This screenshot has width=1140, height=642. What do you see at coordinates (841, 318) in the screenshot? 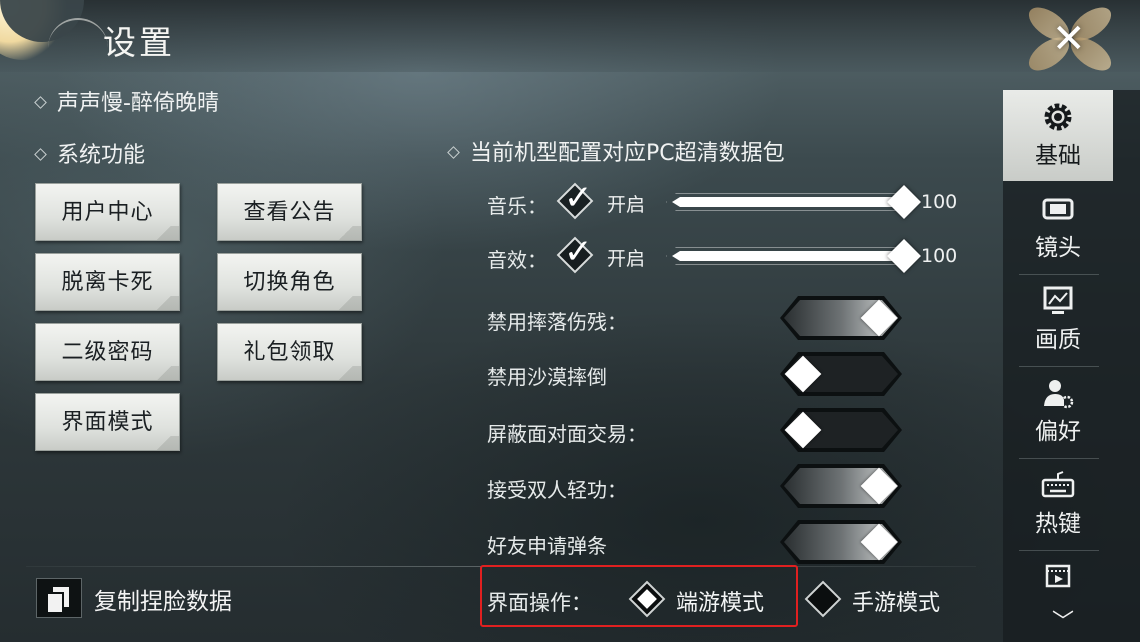
I see `disable-fall-injury-toggle` at bounding box center [841, 318].